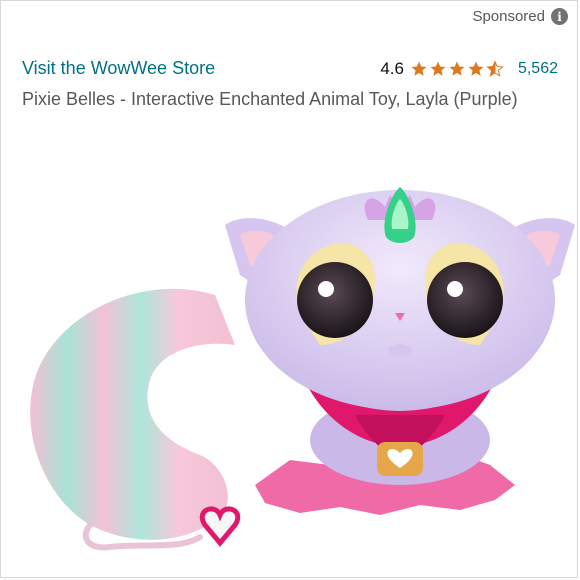  I want to click on info-icon: i, so click(559, 16).